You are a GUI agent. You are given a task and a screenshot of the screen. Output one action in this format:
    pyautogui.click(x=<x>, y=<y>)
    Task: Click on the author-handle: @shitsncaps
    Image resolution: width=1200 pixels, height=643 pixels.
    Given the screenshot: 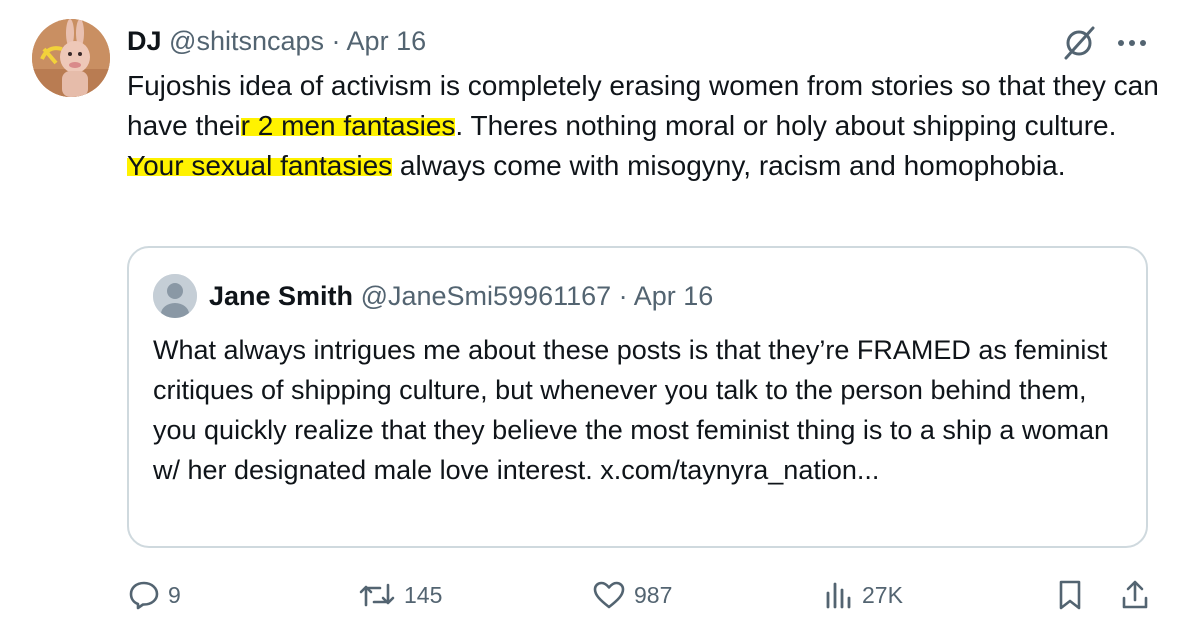 What is the action you would take?
    pyautogui.click(x=246, y=41)
    